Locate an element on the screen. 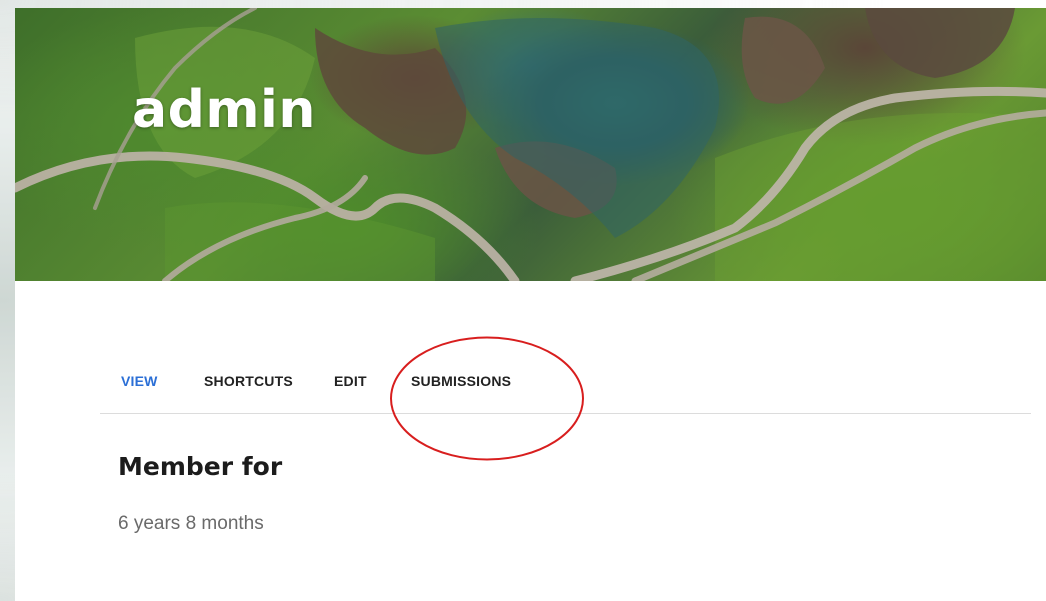  annotation-circle is located at coordinates (487, 398).